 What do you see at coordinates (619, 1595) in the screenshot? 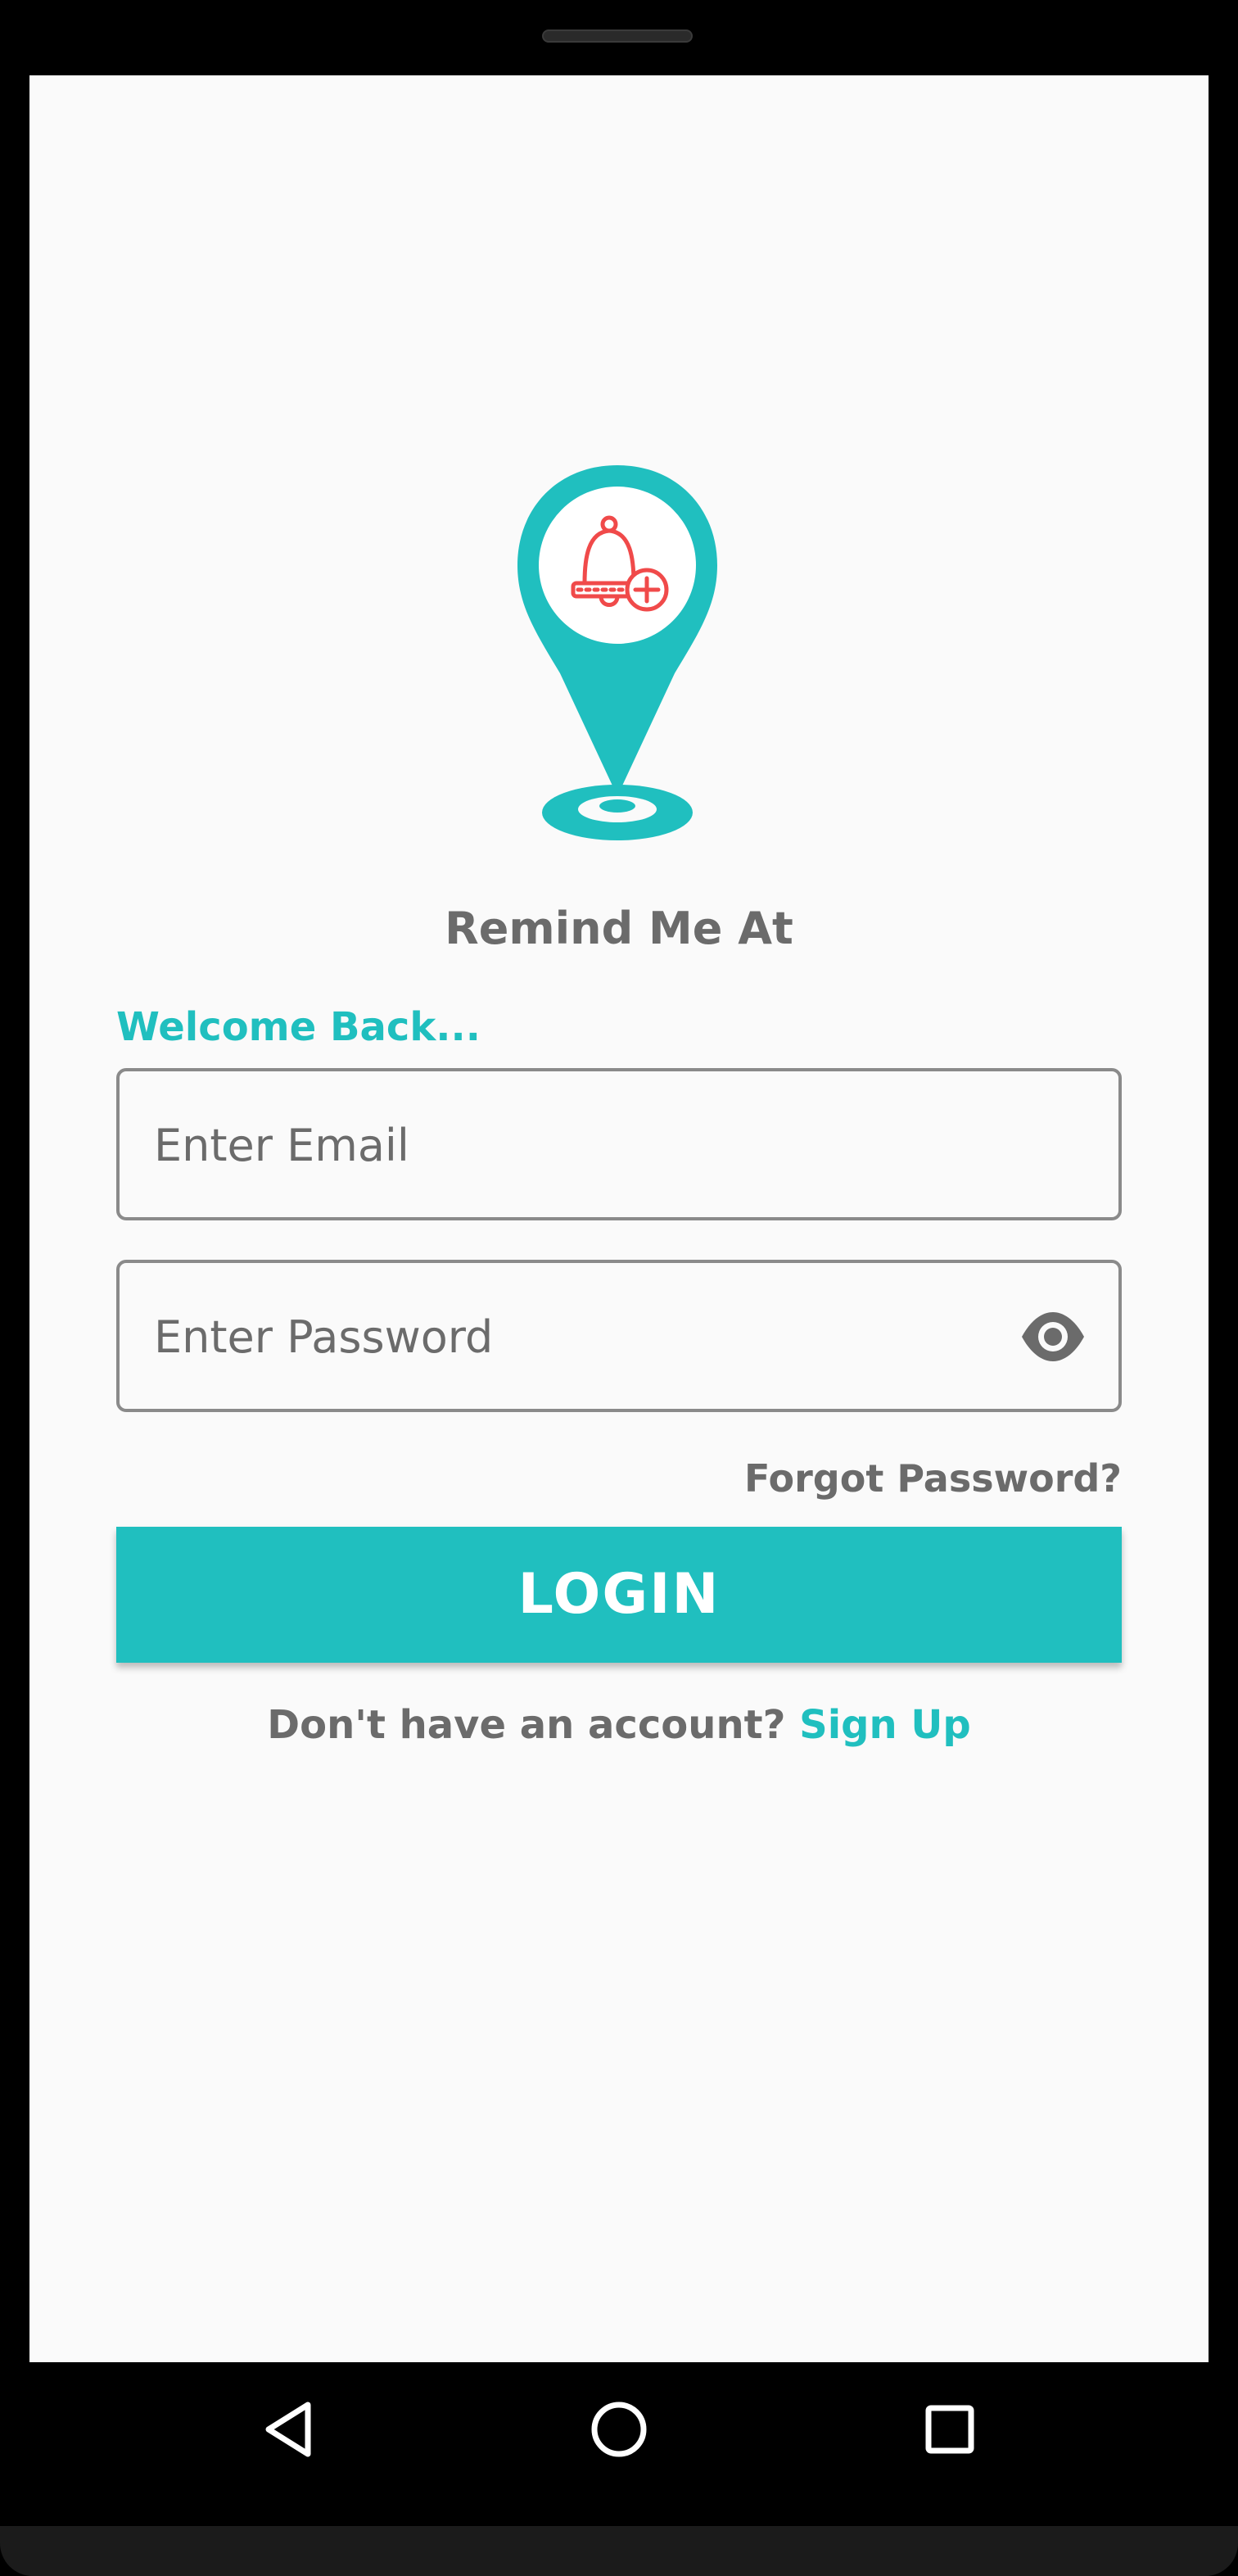
I see `login-button: LOGIN` at bounding box center [619, 1595].